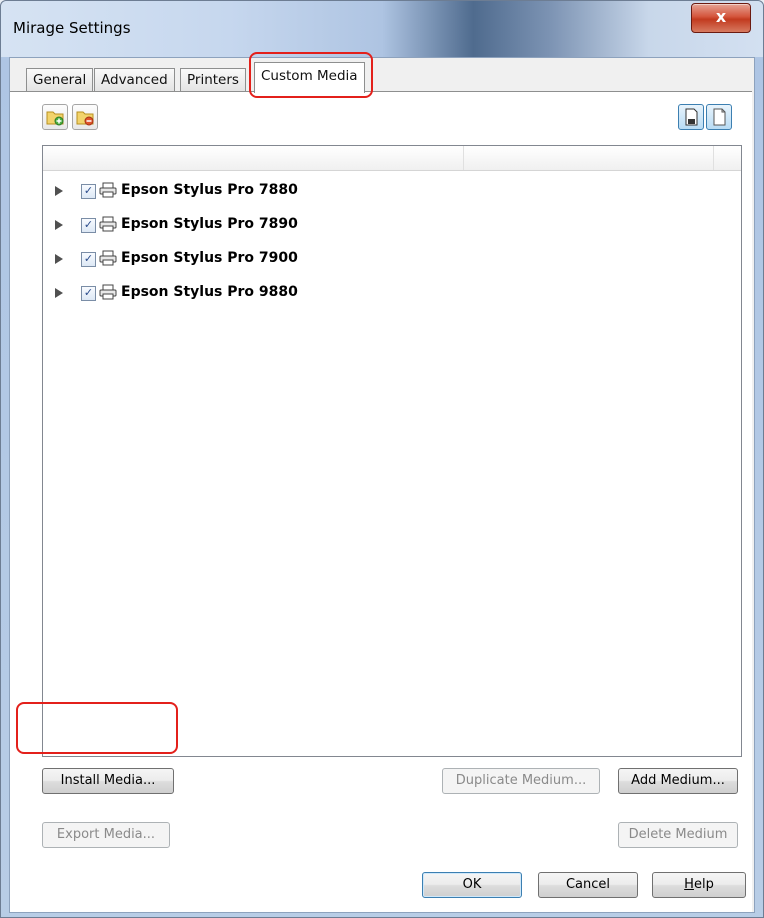 This screenshot has width=764, height=918. What do you see at coordinates (678, 835) in the screenshot?
I see `delete-medium-button: Delete Medium` at bounding box center [678, 835].